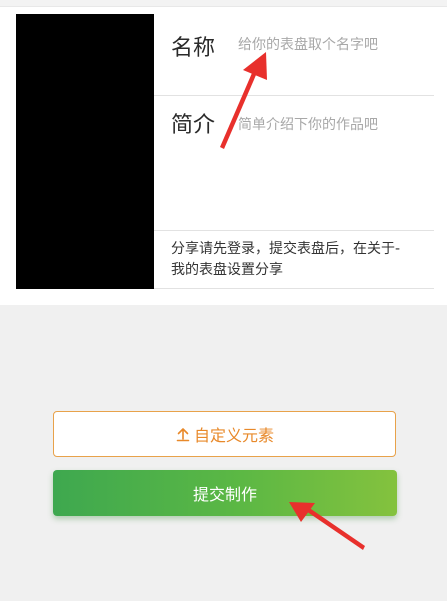 Image resolution: width=447 pixels, height=601 pixels. I want to click on custom-element-button: 自定义元素, so click(224, 434).